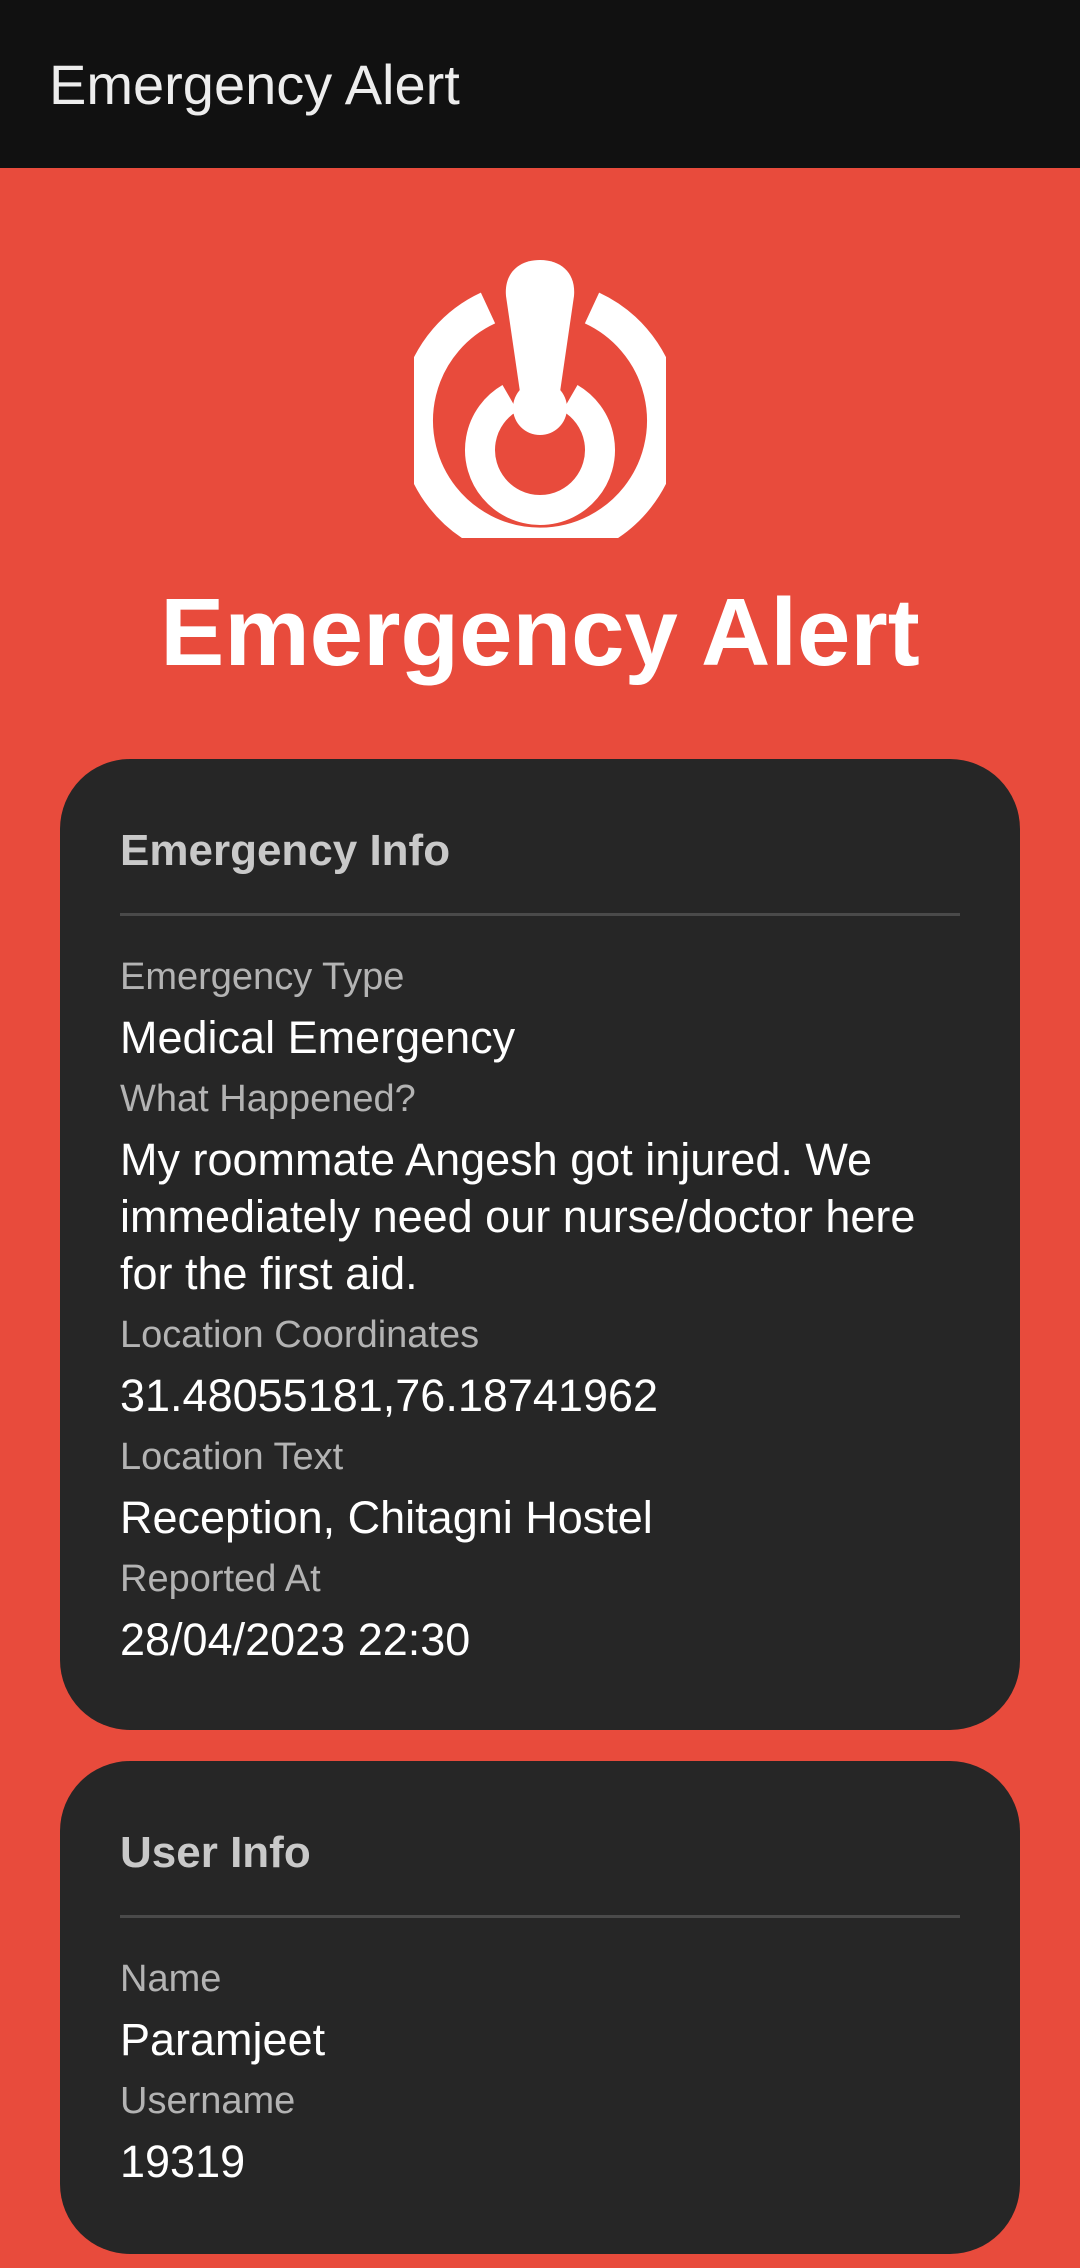 This screenshot has height=2268, width=1080. I want to click on app-bar-title: Emergency Alert, so click(254, 84).